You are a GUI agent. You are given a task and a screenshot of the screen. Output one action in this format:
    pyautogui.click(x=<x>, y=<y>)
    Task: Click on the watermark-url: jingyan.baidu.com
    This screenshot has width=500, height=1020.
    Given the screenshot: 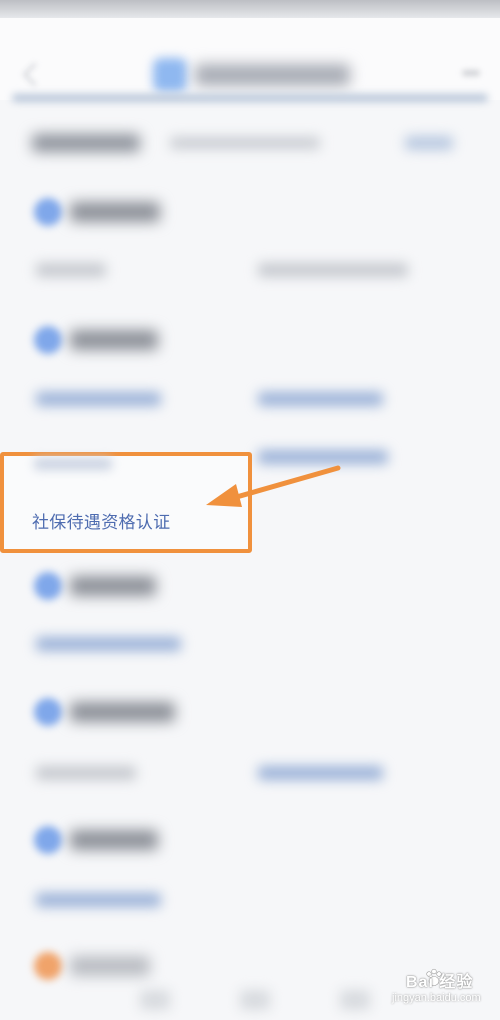 What is the action you would take?
    pyautogui.click(x=436, y=998)
    